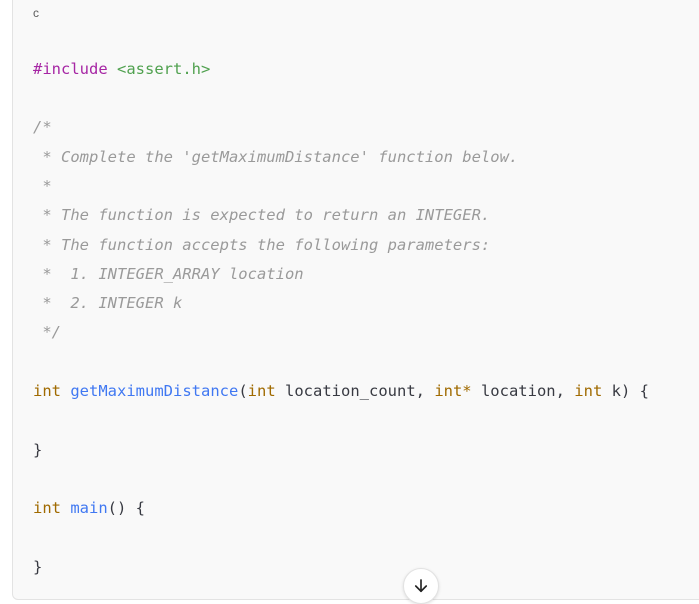 This screenshot has width=699, height=604. Describe the element at coordinates (164, 69) in the screenshot. I see `include-header: <assert.h>` at that location.